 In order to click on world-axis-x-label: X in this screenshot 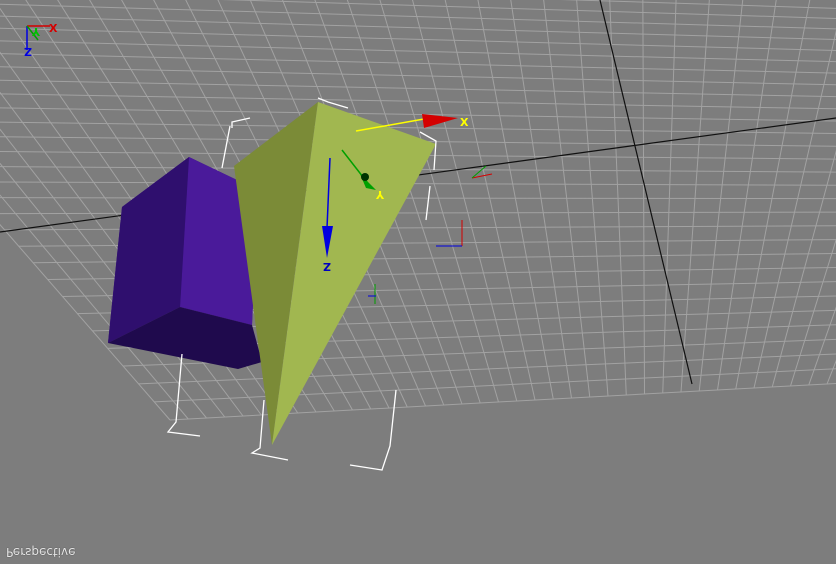, I will do `click(53, 28)`.